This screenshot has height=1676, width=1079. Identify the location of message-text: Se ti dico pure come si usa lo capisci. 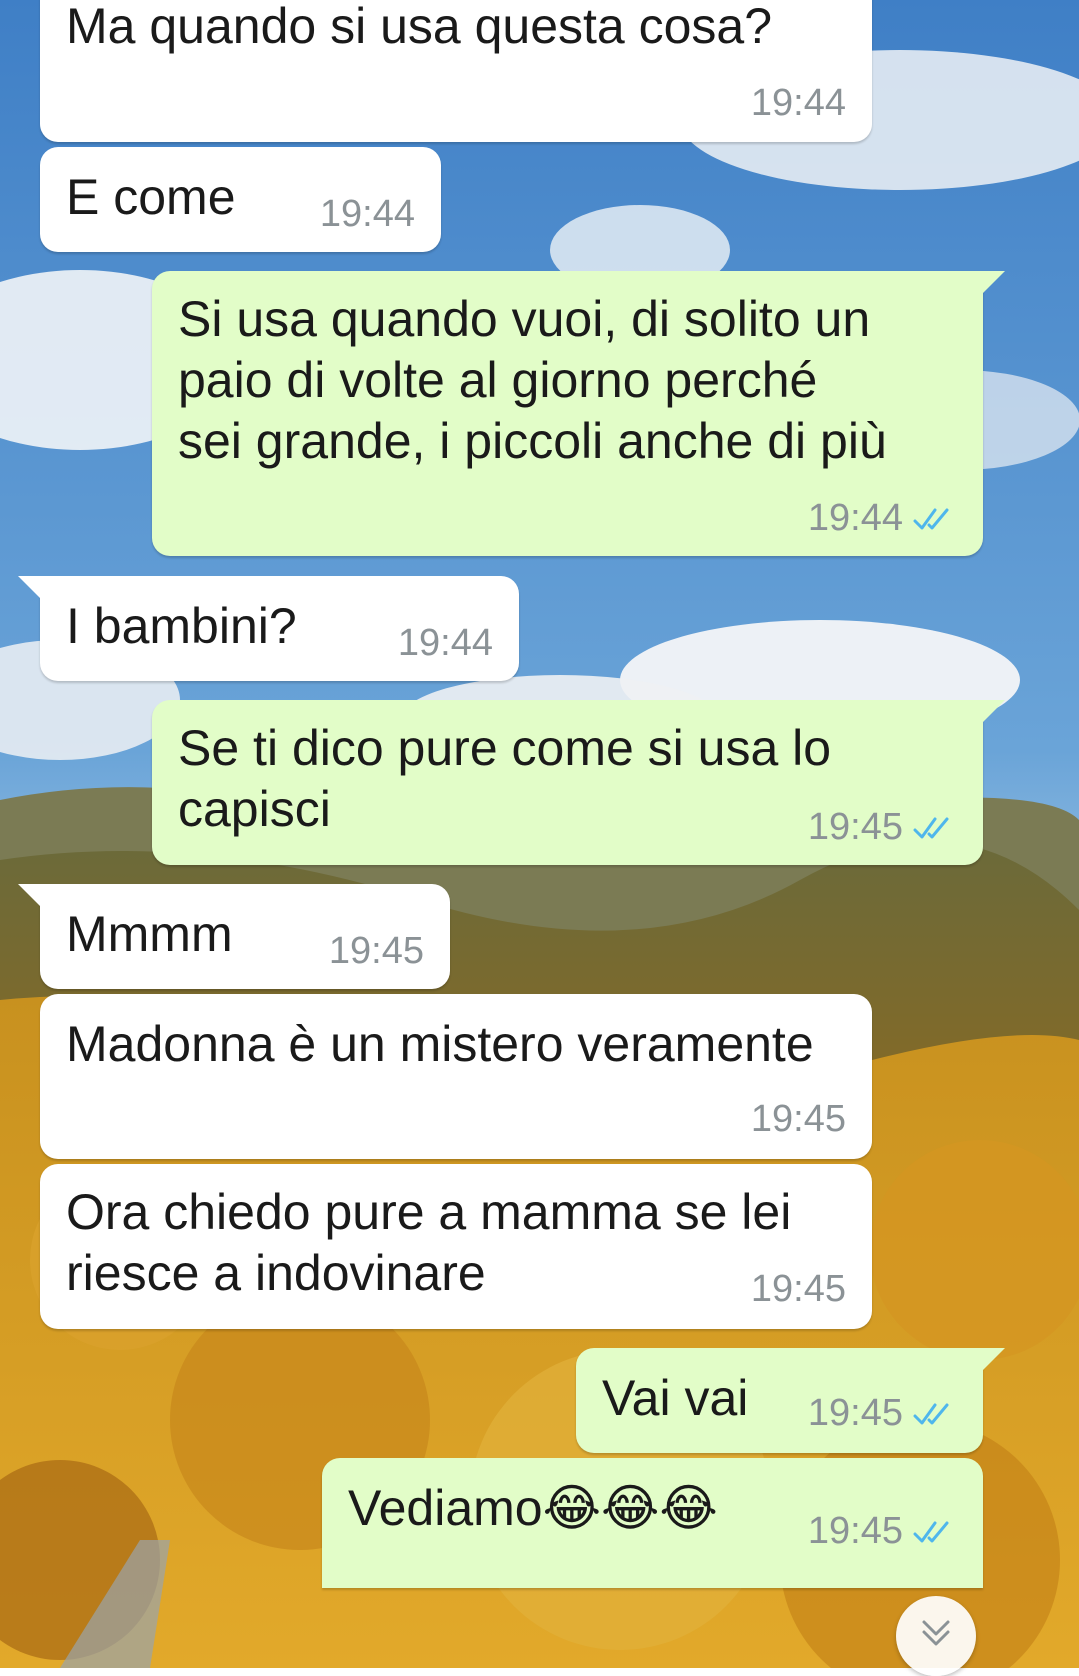
(505, 778).